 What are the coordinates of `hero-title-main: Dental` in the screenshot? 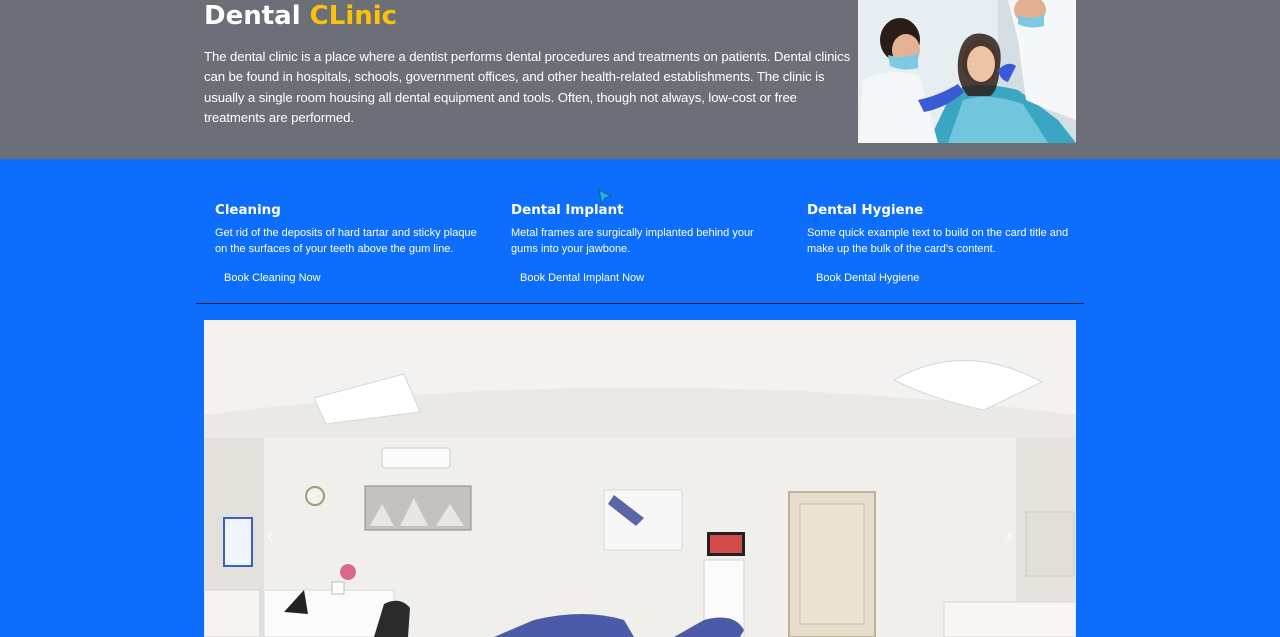 It's located at (257, 16).